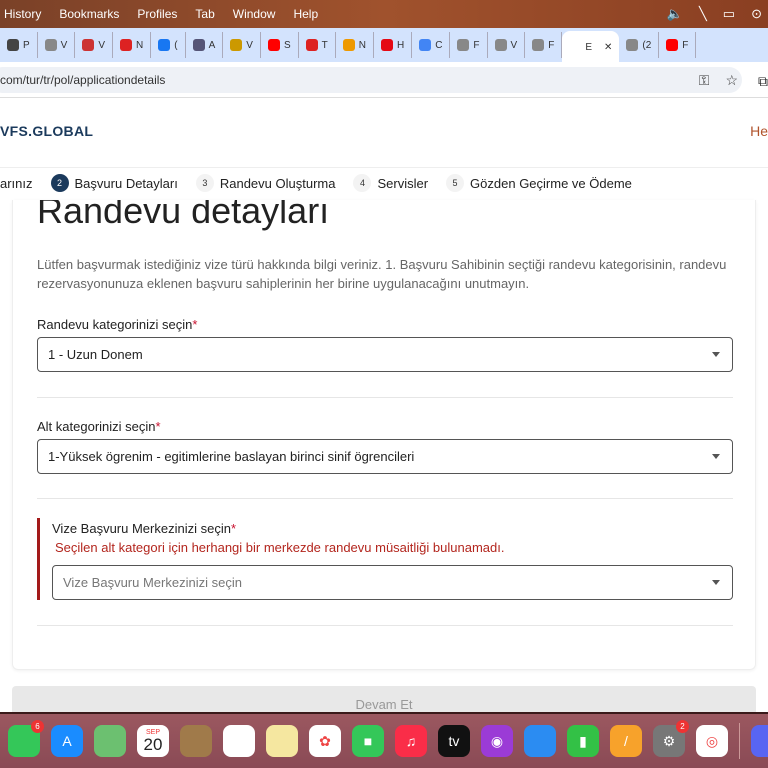 The height and width of the screenshot is (768, 768). What do you see at coordinates (390, 183) in the screenshot?
I see `step-4: 4 Servisler` at bounding box center [390, 183].